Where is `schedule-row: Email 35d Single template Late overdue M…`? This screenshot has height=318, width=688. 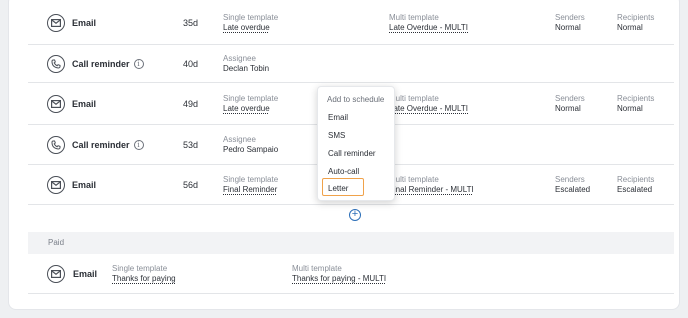 schedule-row: Email 35d Single template Late overdue M… is located at coordinates (351, 23).